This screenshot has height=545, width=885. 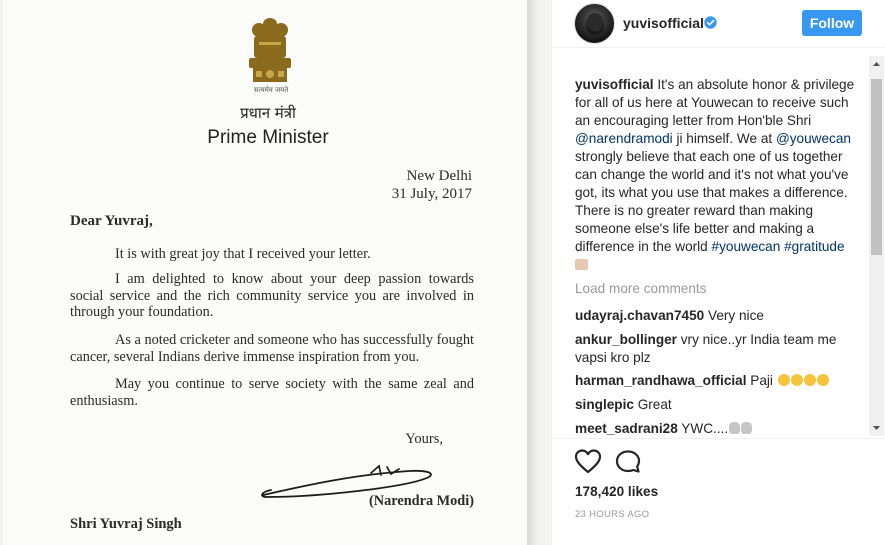 What do you see at coordinates (616, 491) in the screenshot?
I see `likes-count: 178,420 likes` at bounding box center [616, 491].